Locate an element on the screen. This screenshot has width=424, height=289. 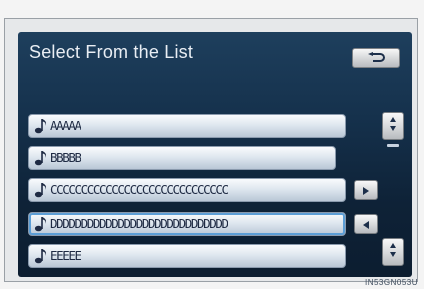
list-item-label: BBBBB is located at coordinates (65, 158).